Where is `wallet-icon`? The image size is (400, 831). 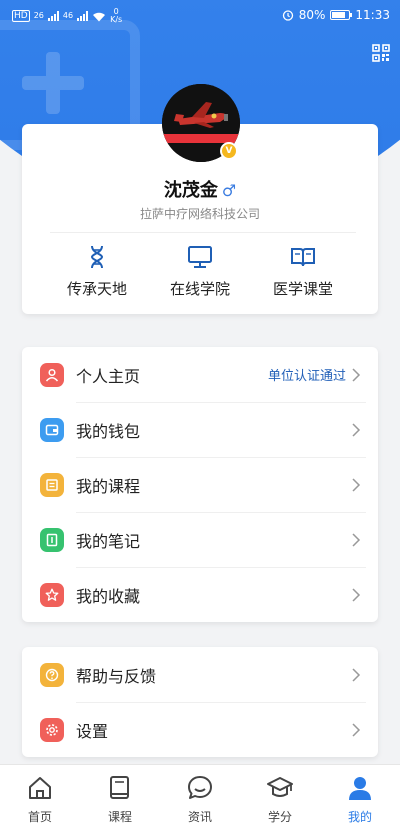 wallet-icon is located at coordinates (52, 429).